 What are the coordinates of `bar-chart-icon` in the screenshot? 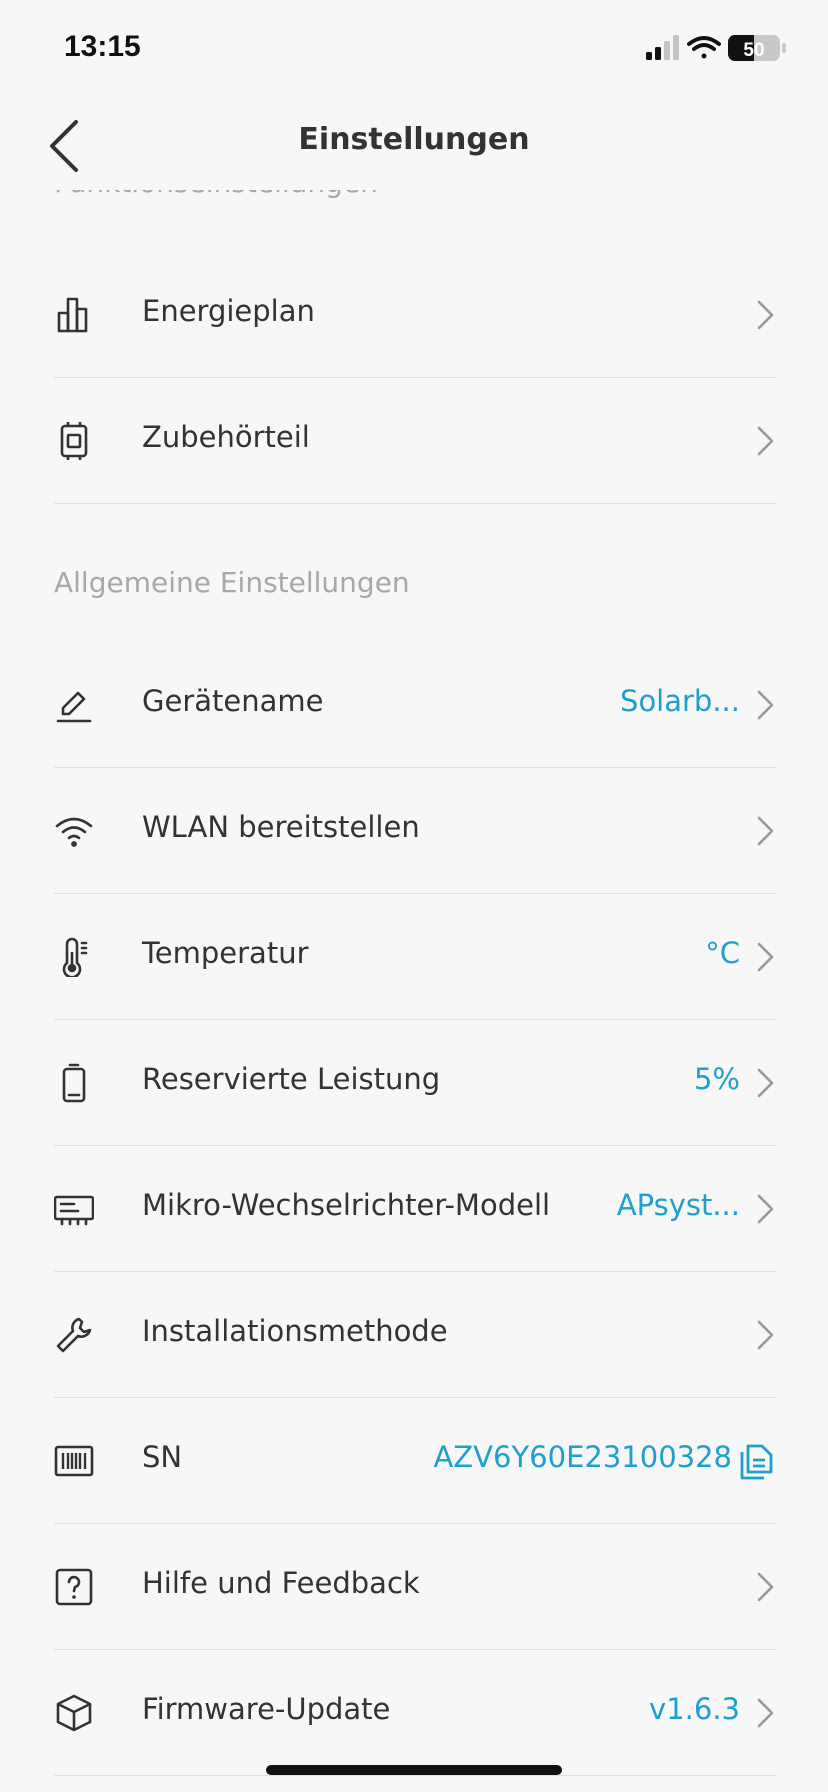 It's located at (72, 315).